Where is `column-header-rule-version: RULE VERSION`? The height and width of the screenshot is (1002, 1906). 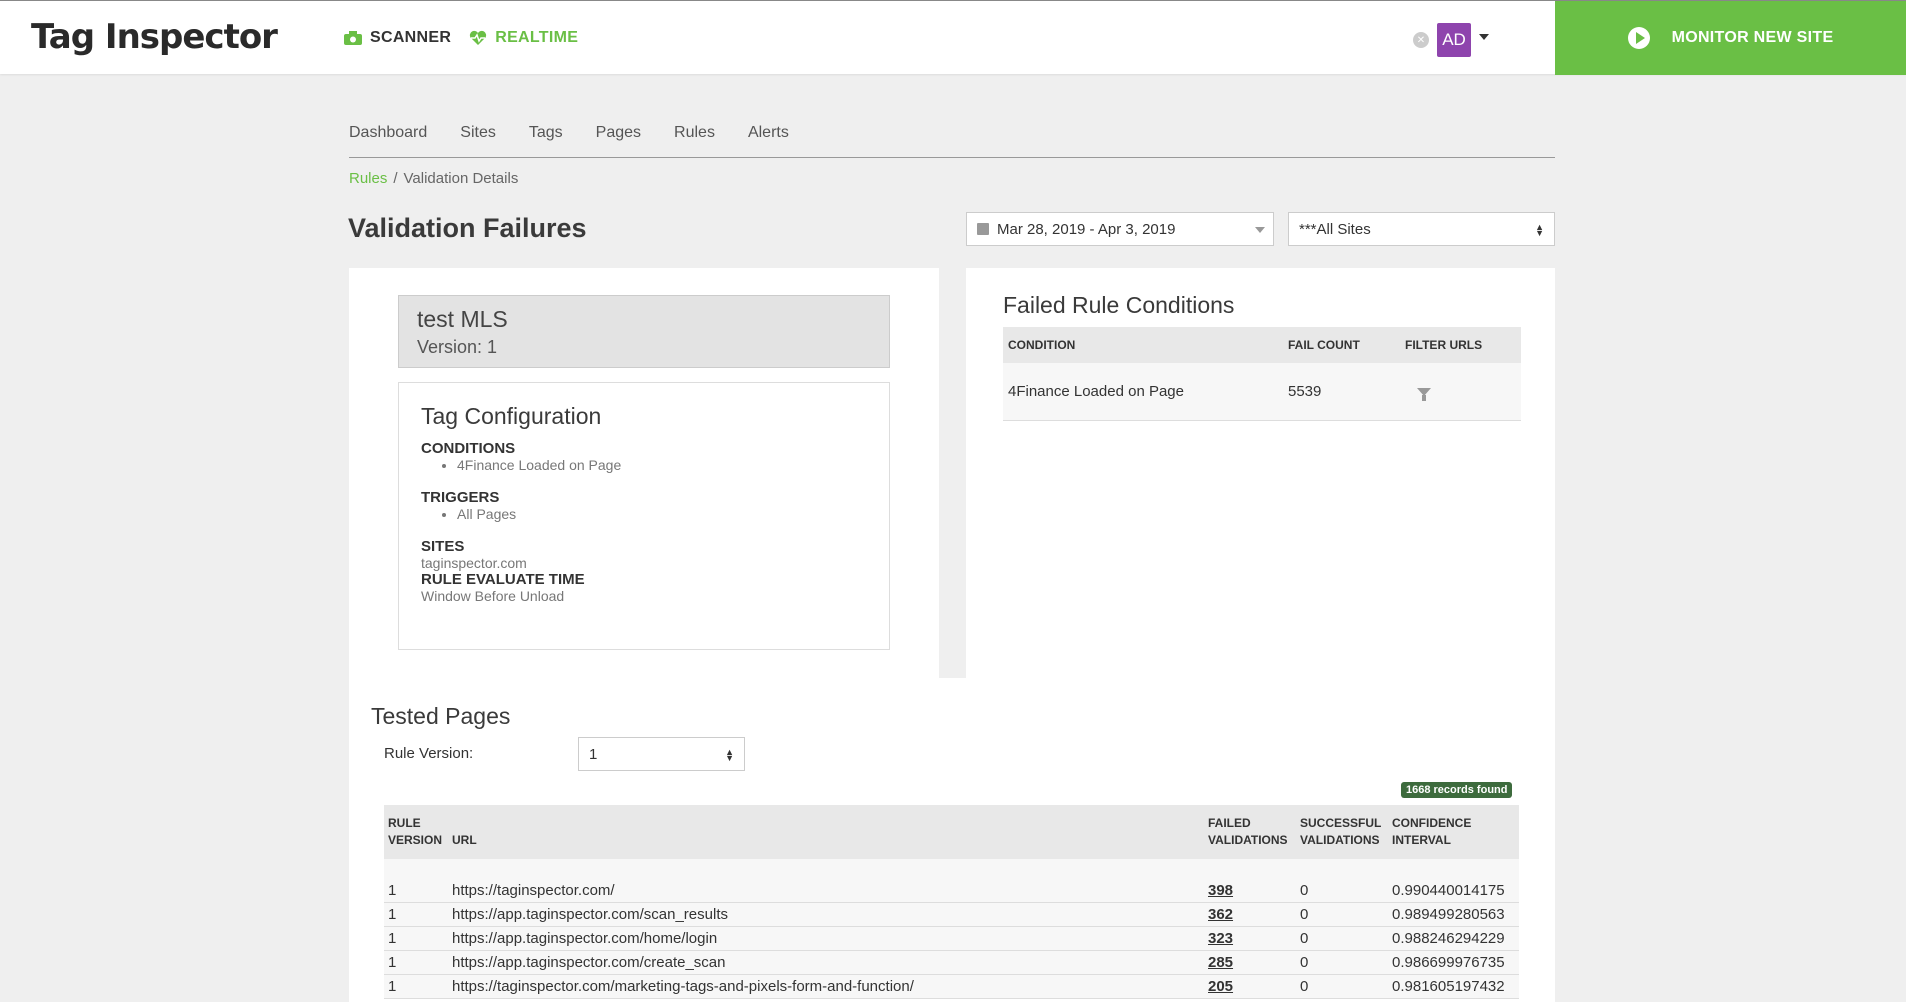 column-header-rule-version: RULE VERSION is located at coordinates (415, 831).